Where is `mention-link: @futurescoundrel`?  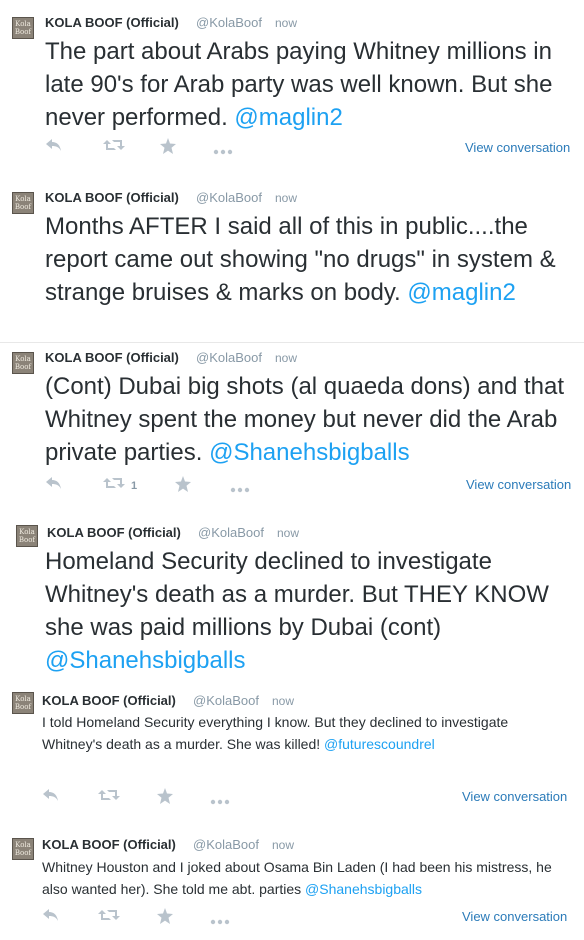
mention-link: @futurescoundrel is located at coordinates (379, 744).